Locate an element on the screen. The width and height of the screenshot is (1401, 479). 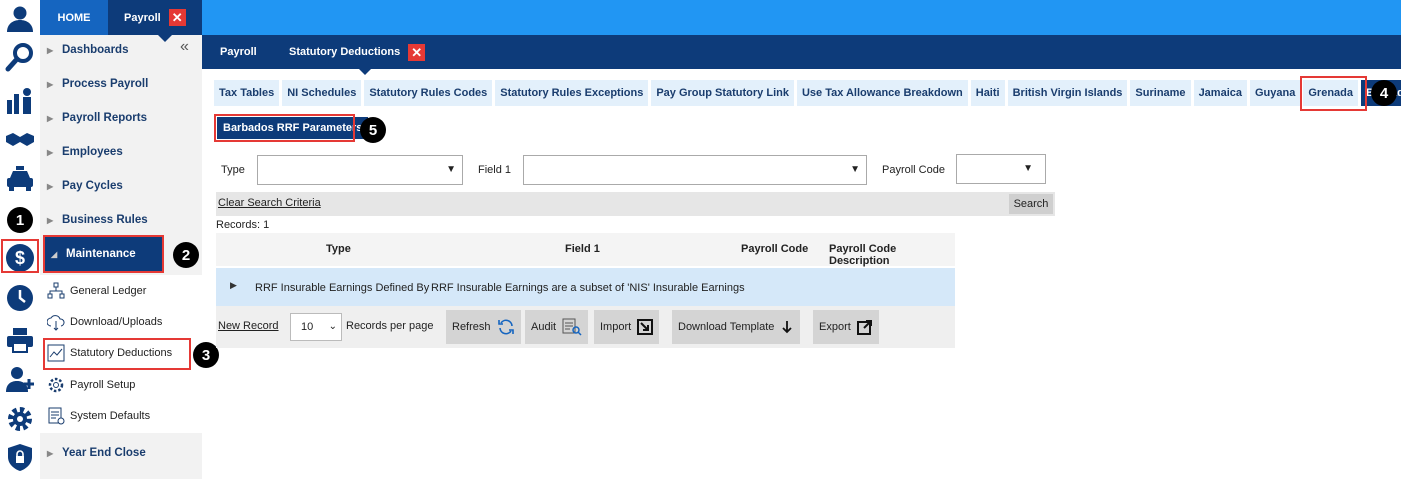
printer-icon is located at coordinates (20, 340).